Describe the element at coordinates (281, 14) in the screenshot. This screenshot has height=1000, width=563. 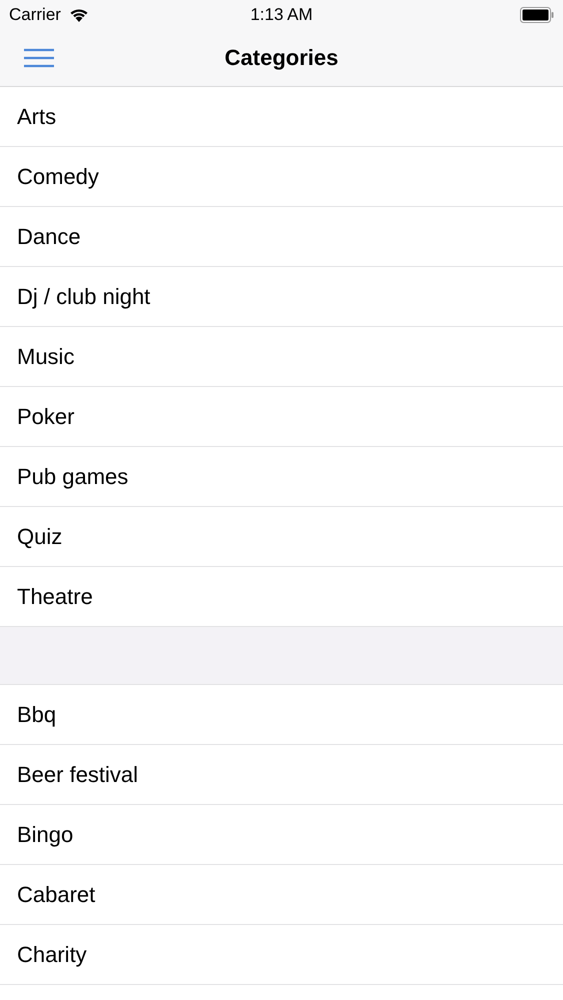
I see `status-time: 1:13 AM` at that location.